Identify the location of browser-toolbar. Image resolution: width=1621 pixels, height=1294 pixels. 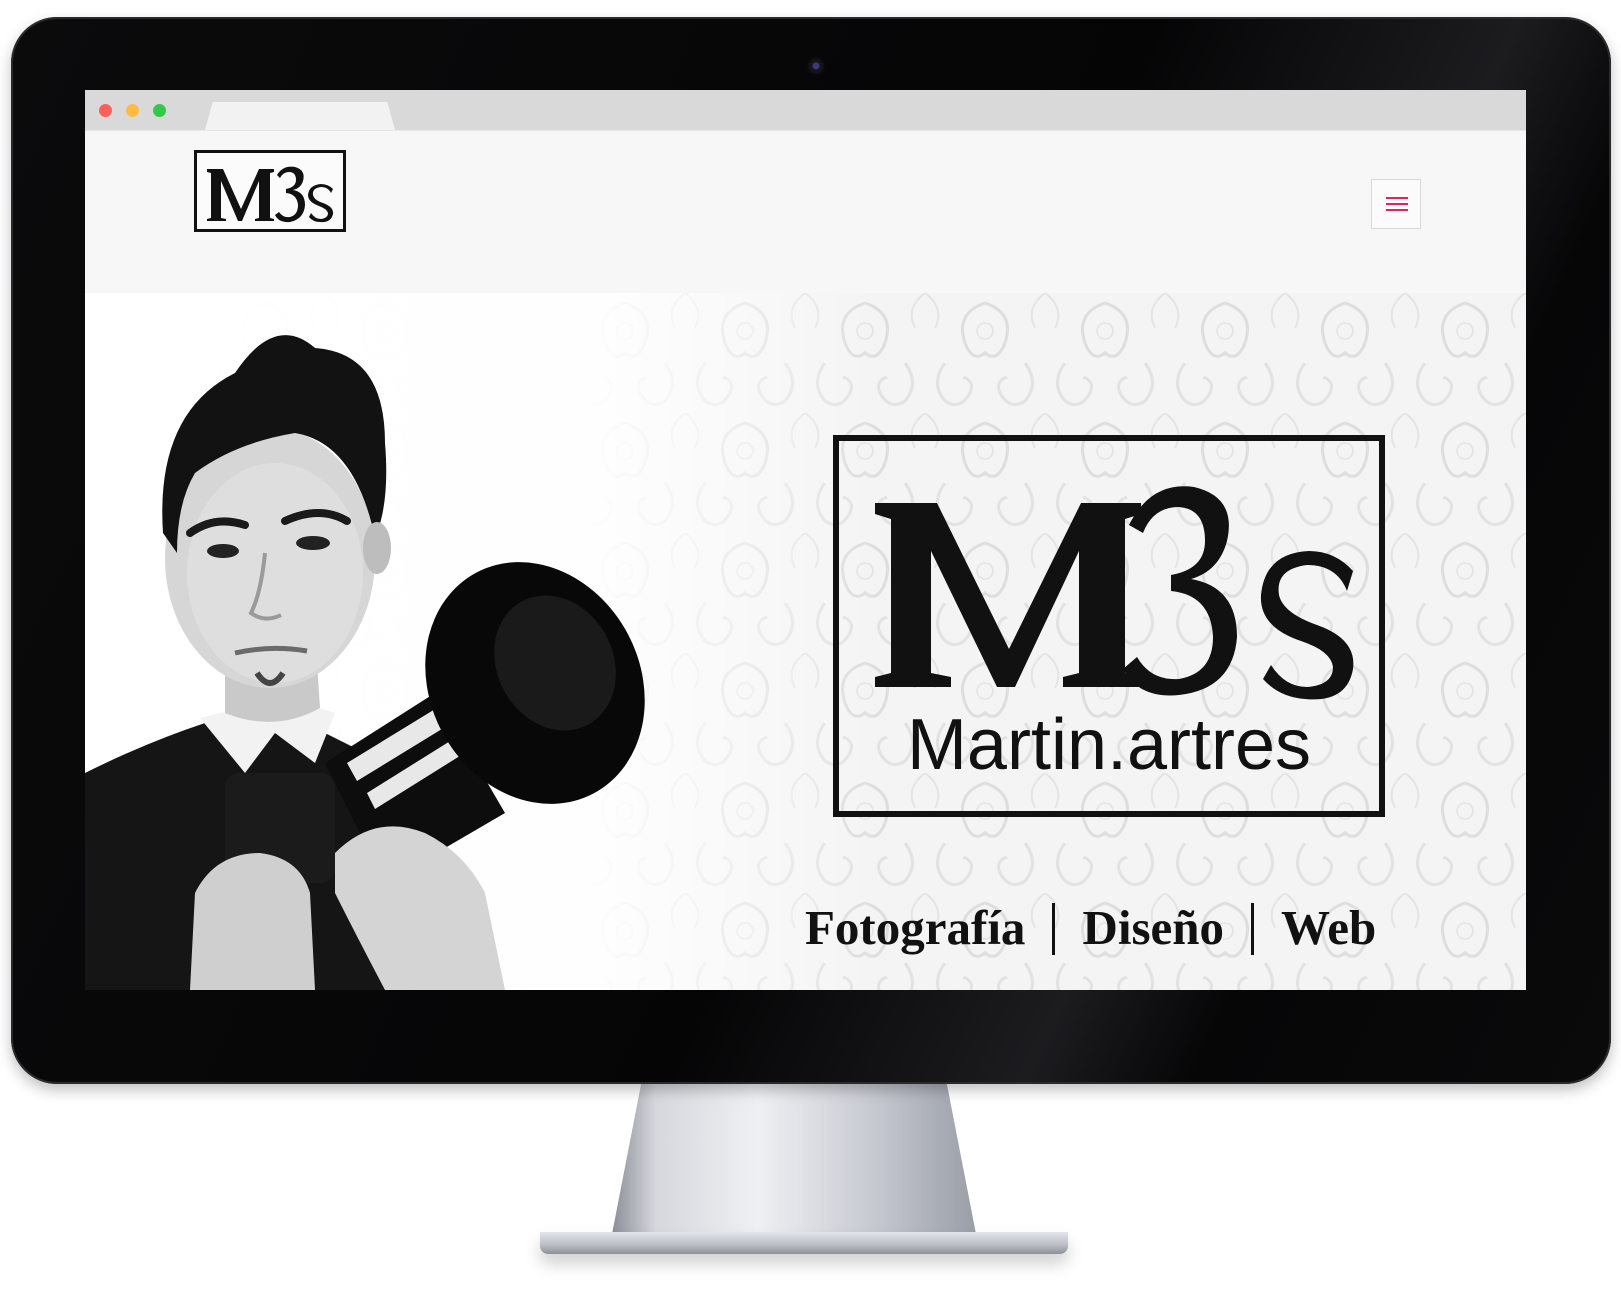
(805, 110).